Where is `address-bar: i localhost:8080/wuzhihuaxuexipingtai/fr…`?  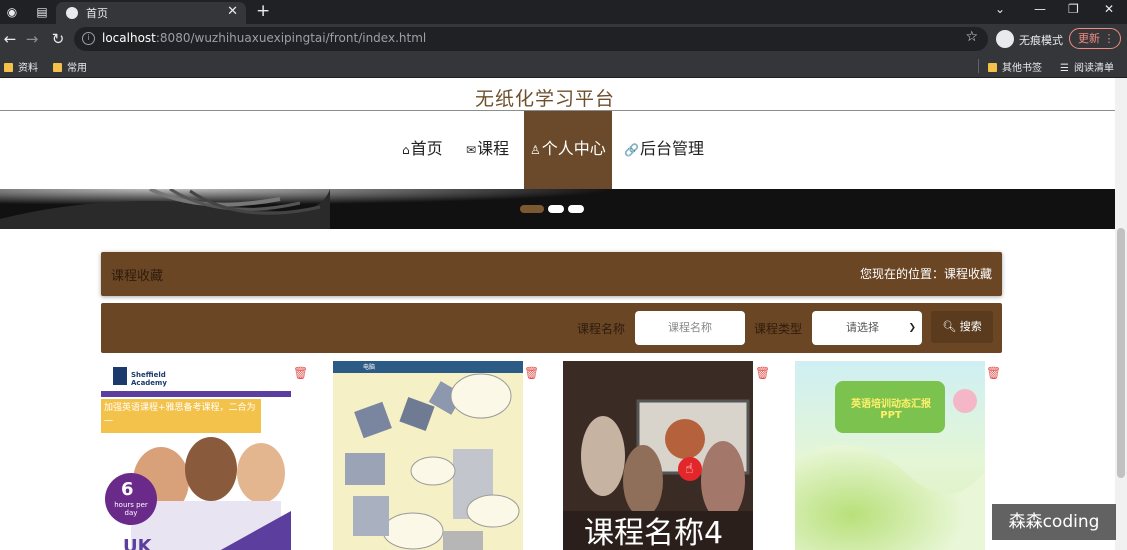 address-bar: i localhost:8080/wuzhihuaxuexipingtai/fr… is located at coordinates (531, 39).